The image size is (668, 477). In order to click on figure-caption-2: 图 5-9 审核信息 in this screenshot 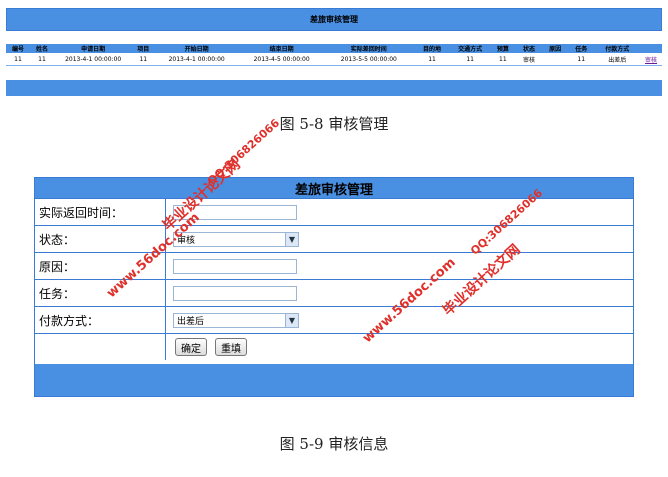, I will do `click(334, 444)`.